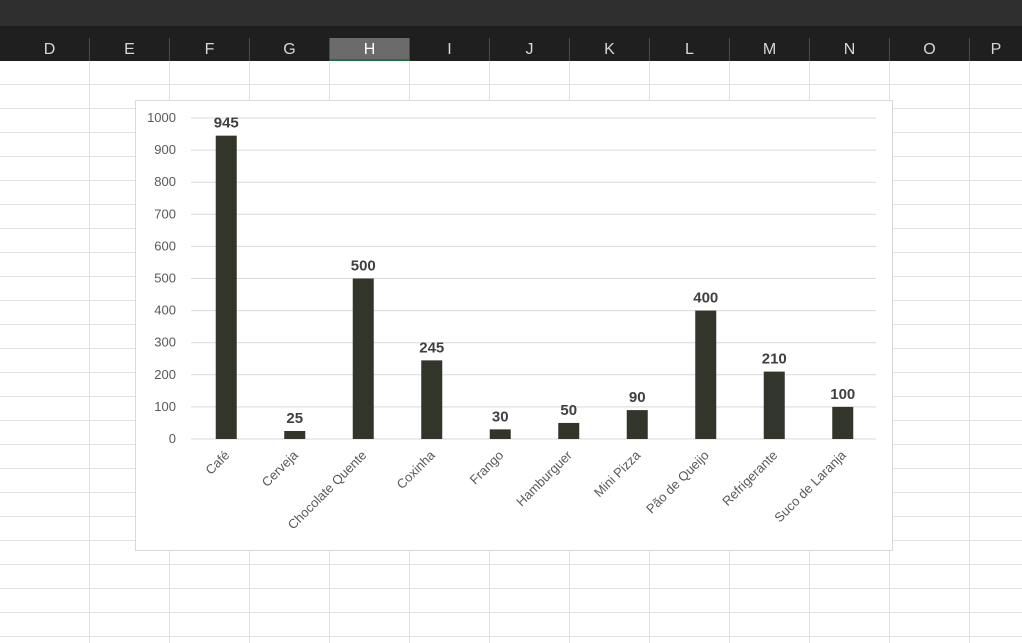 The height and width of the screenshot is (643, 1022). I want to click on column-header-k: K, so click(610, 49).